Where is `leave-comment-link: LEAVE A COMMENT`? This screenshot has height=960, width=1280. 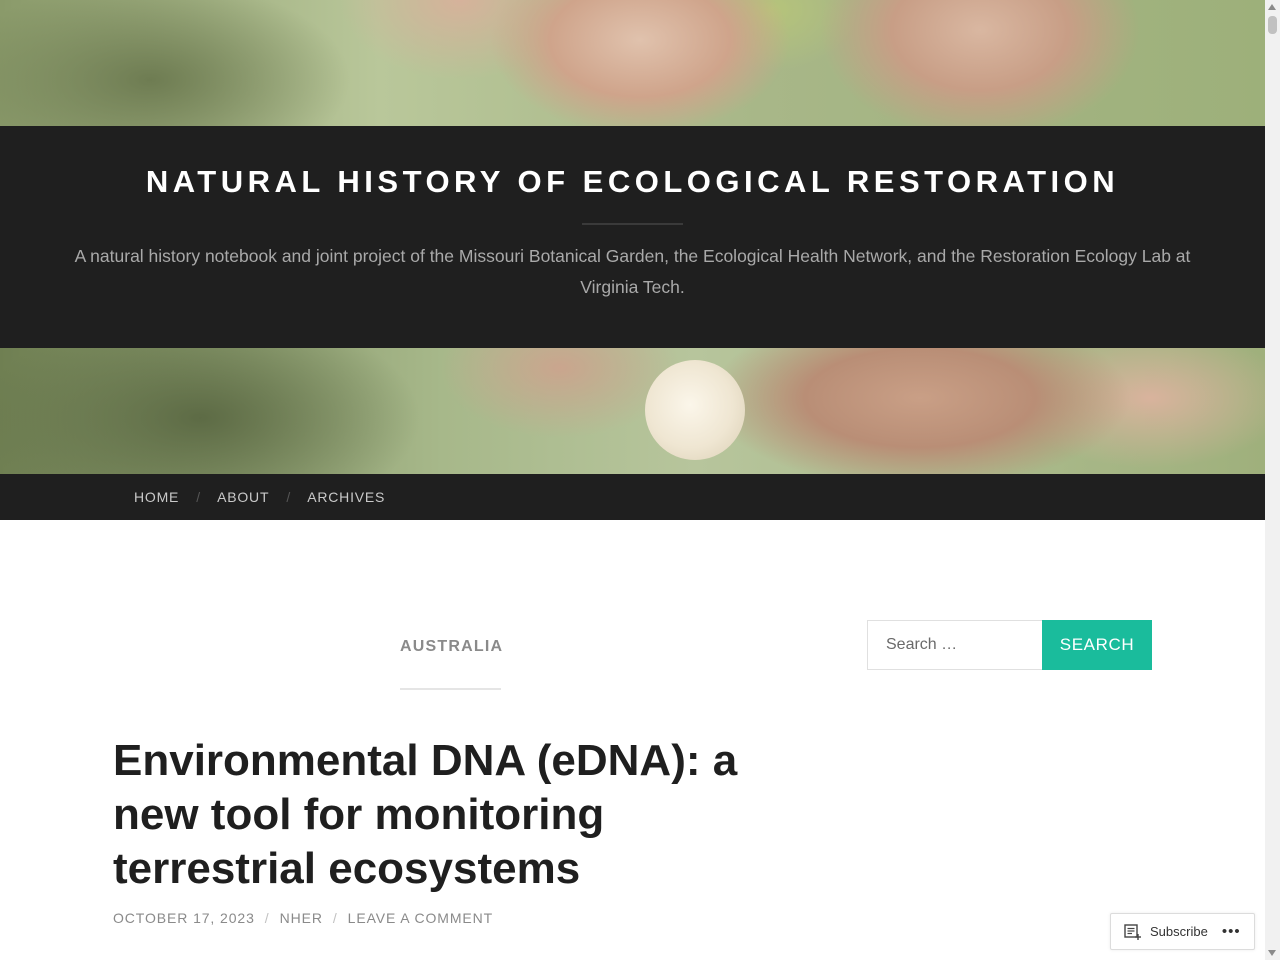
leave-comment-link: LEAVE A COMMENT is located at coordinates (421, 918).